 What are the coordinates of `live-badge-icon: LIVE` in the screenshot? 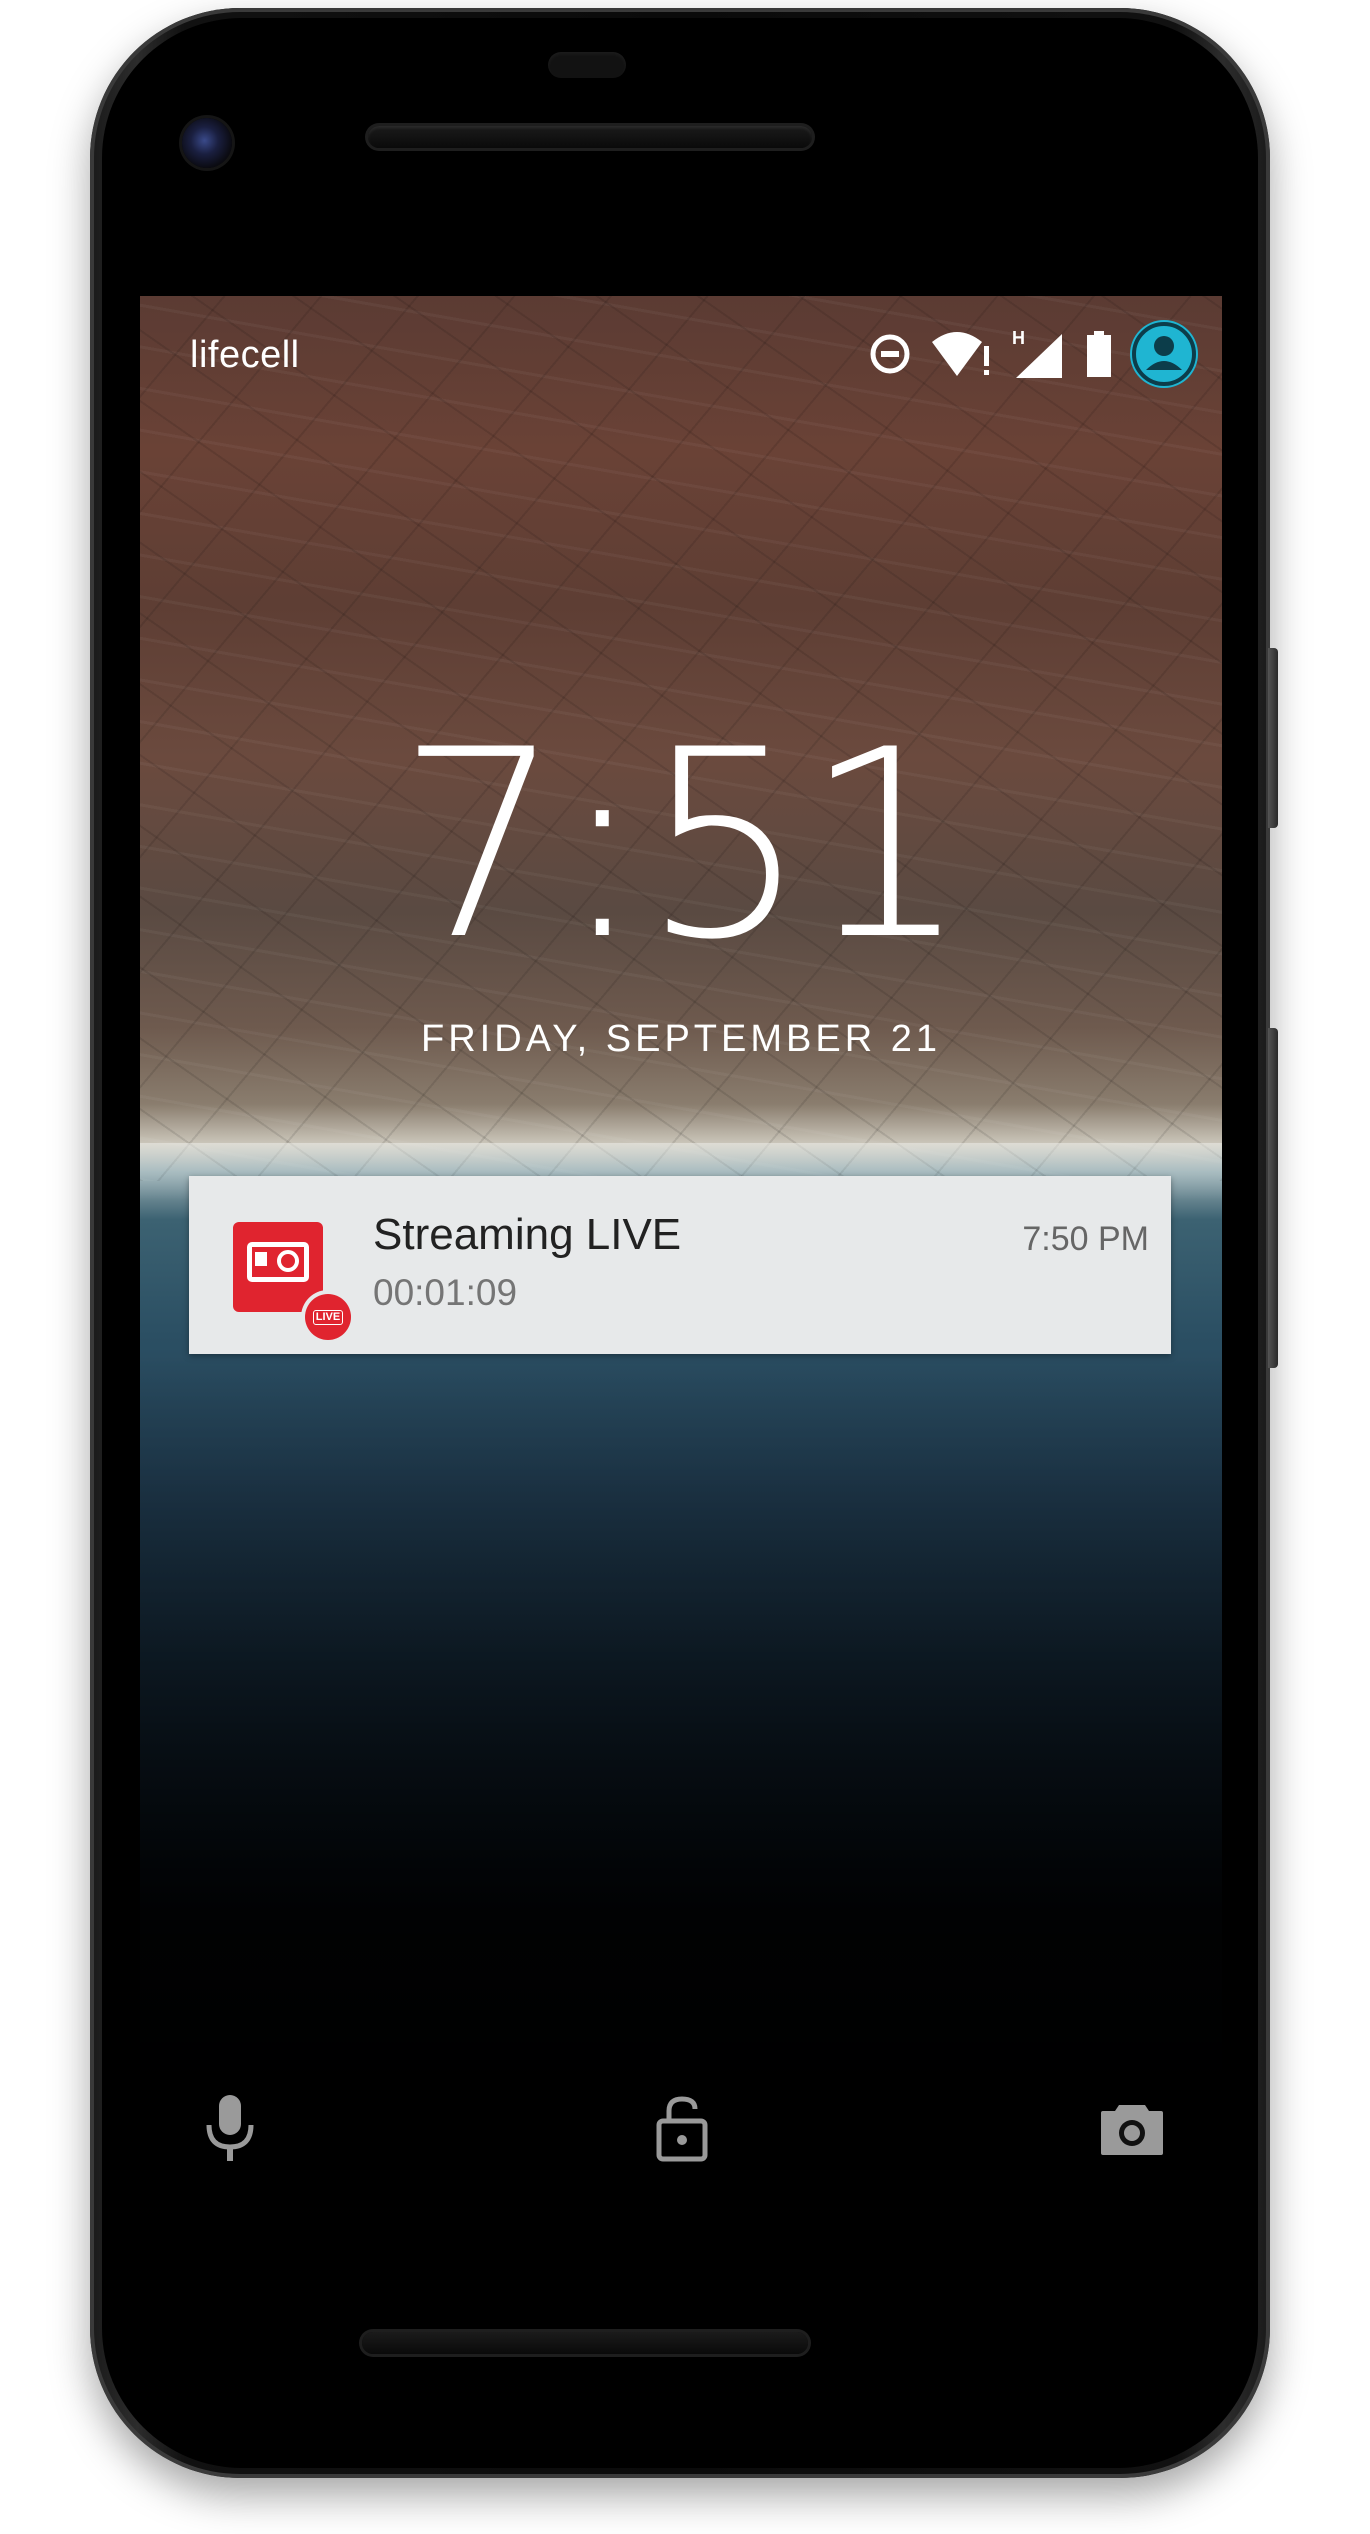 It's located at (328, 1317).